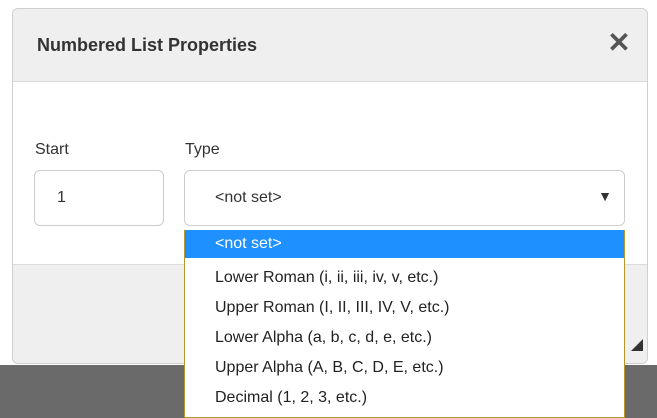 This screenshot has height=418, width=657. I want to click on dropdown-option: Decimal (1, 2, 3, etc.), so click(404, 397).